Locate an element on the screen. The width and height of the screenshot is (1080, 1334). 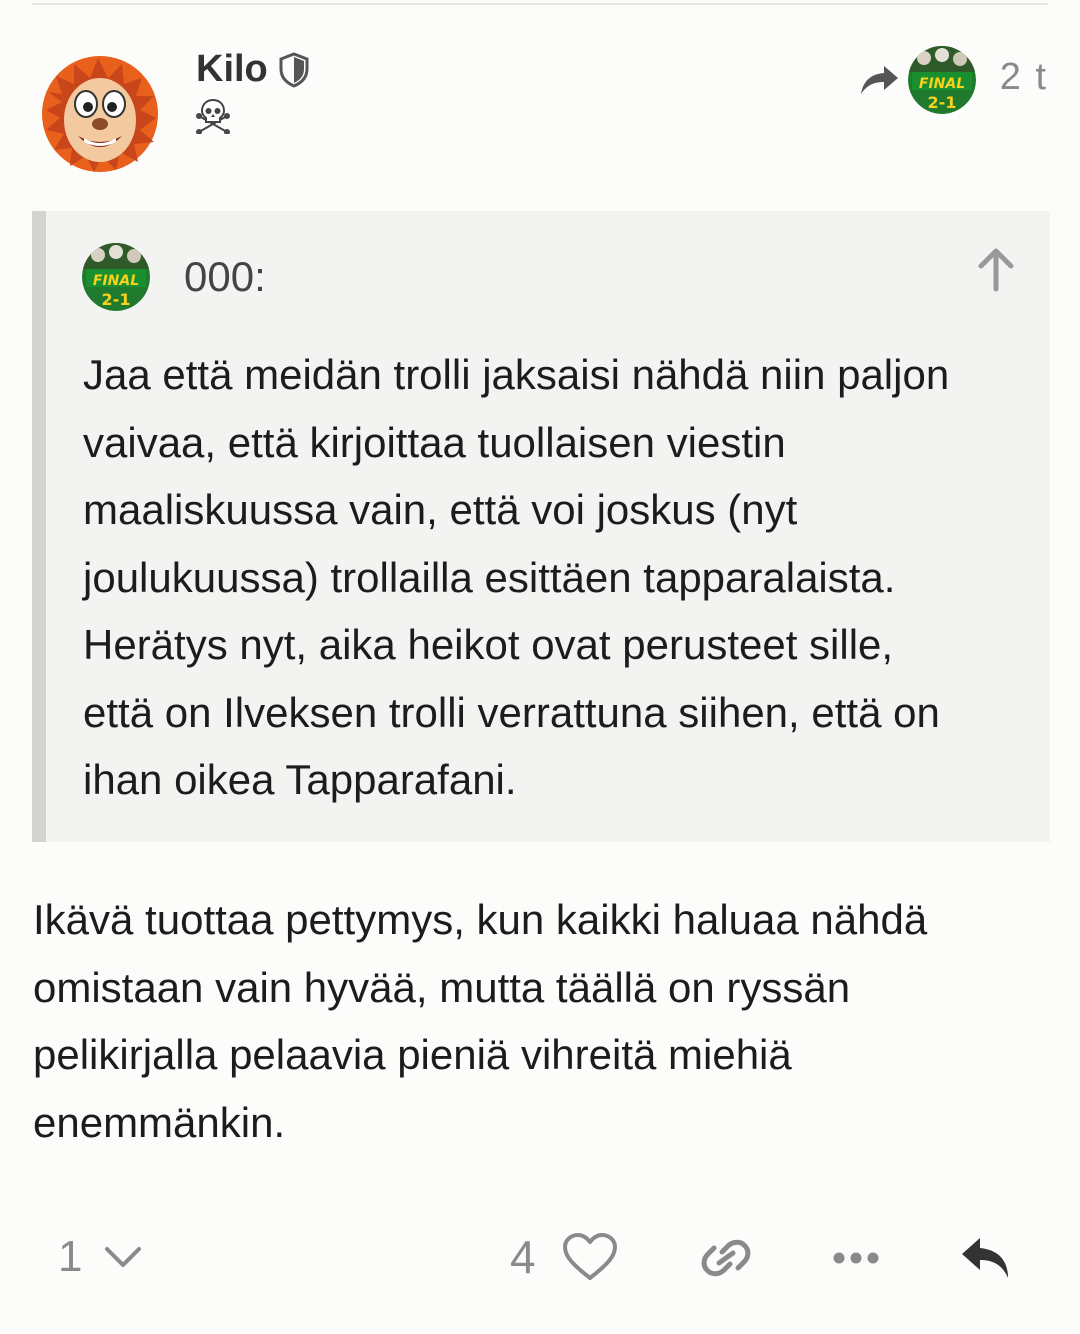
show-replies-button: 1 is located at coordinates (100, 1257).